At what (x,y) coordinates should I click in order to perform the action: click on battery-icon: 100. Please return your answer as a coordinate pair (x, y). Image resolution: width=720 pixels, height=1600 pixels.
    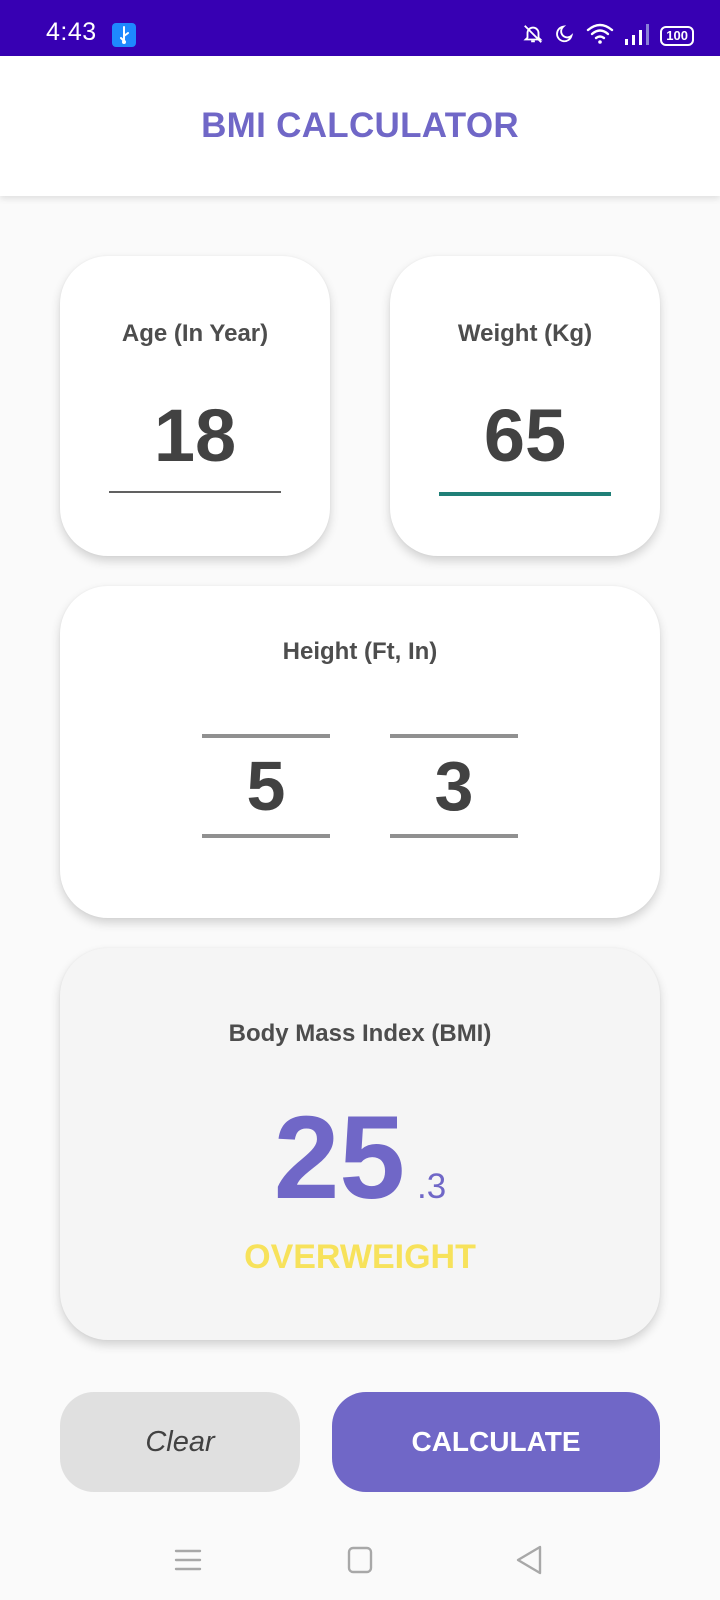
    Looking at the image, I should click on (677, 36).